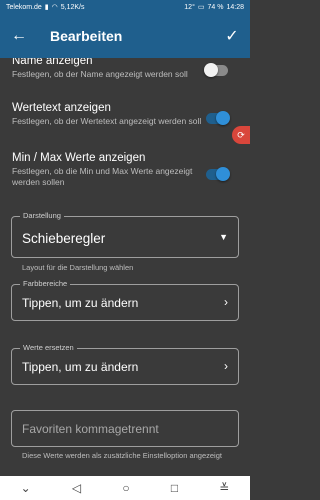 Image resolution: width=320 pixels, height=500 pixels. Describe the element at coordinates (86, 36) in the screenshot. I see `page-title: Bearbeiten` at that location.